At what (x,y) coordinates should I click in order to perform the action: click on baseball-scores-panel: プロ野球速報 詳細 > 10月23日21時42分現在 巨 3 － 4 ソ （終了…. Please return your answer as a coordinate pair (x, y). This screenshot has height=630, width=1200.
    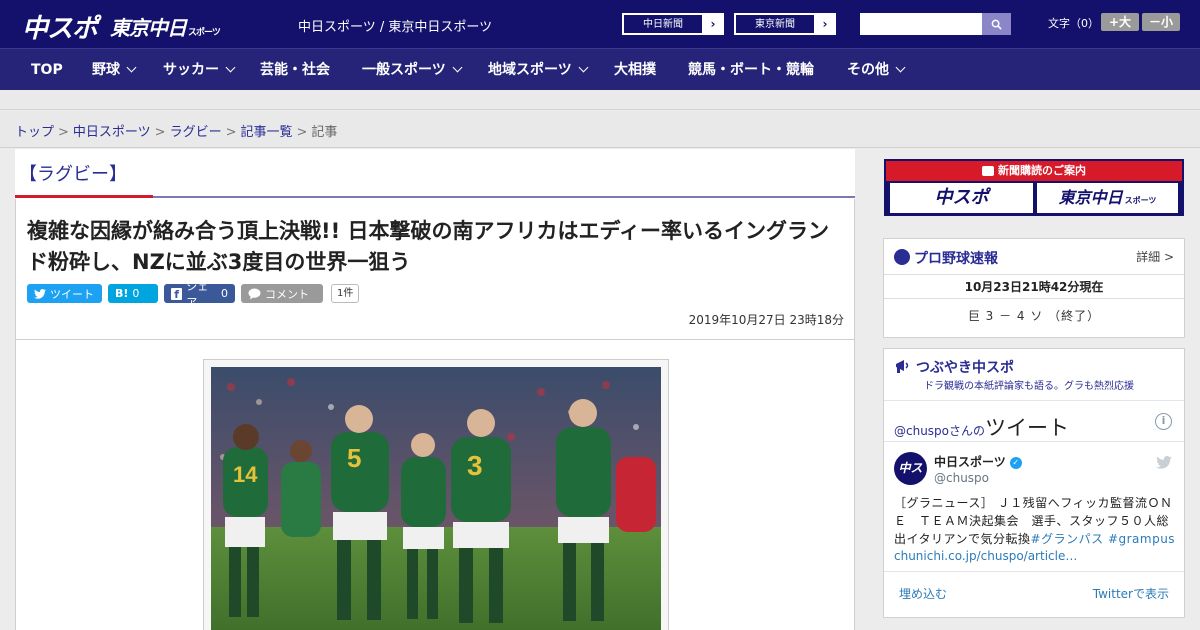
    Looking at the image, I should click on (1034, 288).